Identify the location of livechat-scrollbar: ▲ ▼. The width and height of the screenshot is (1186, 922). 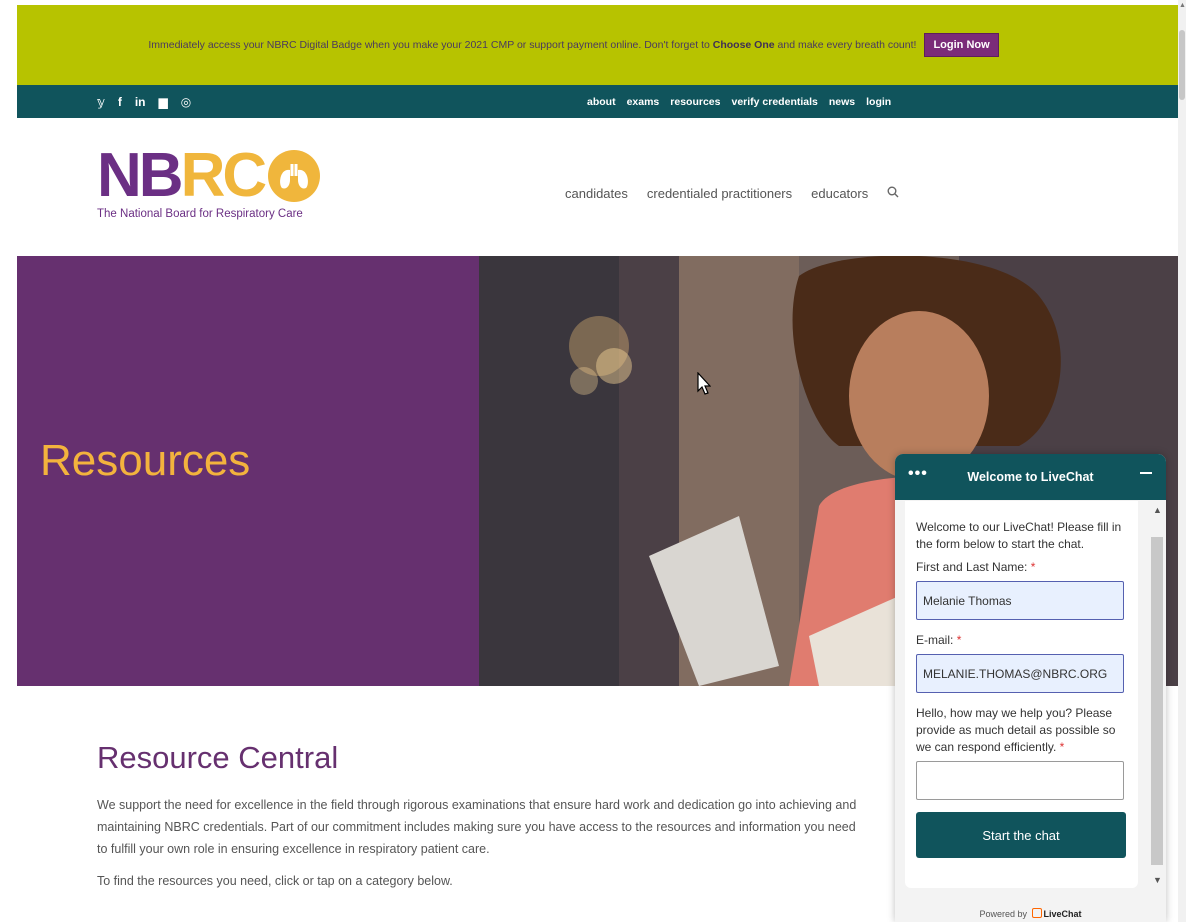
(1157, 694).